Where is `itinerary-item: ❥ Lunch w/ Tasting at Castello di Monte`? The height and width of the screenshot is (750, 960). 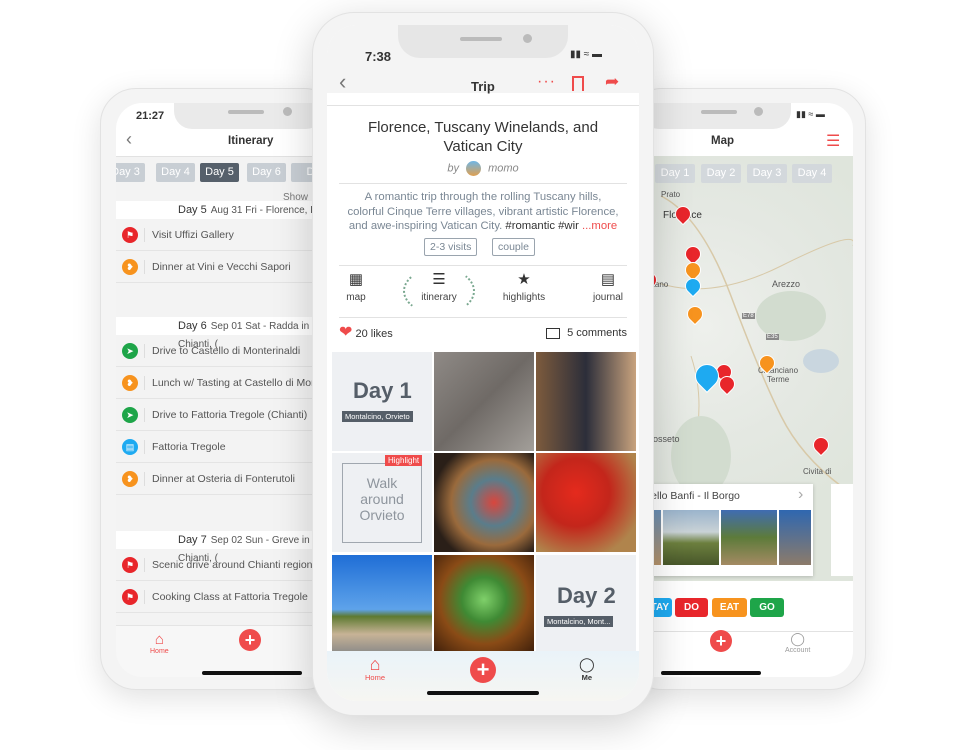 itinerary-item: ❥ Lunch w/ Tasting at Castello di Monte is located at coordinates (228, 383).